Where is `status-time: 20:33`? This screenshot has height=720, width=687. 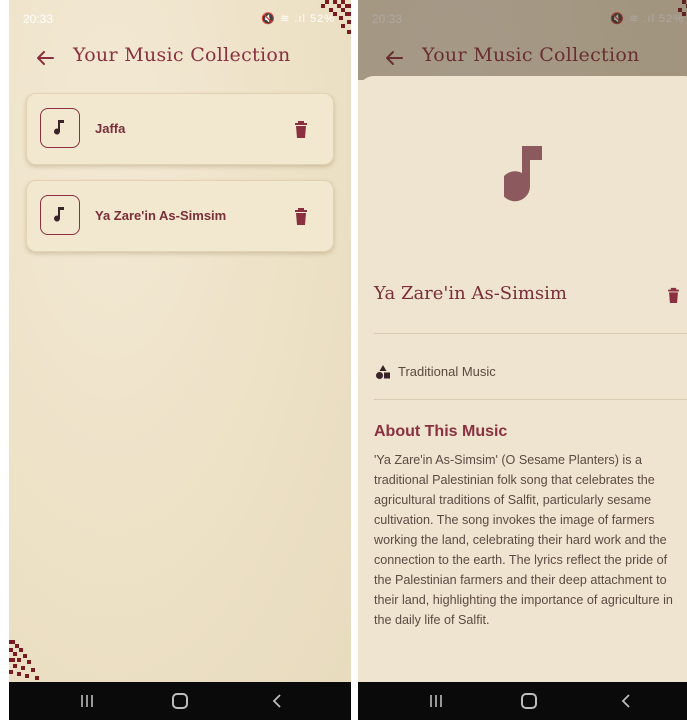
status-time: 20:33 is located at coordinates (38, 19).